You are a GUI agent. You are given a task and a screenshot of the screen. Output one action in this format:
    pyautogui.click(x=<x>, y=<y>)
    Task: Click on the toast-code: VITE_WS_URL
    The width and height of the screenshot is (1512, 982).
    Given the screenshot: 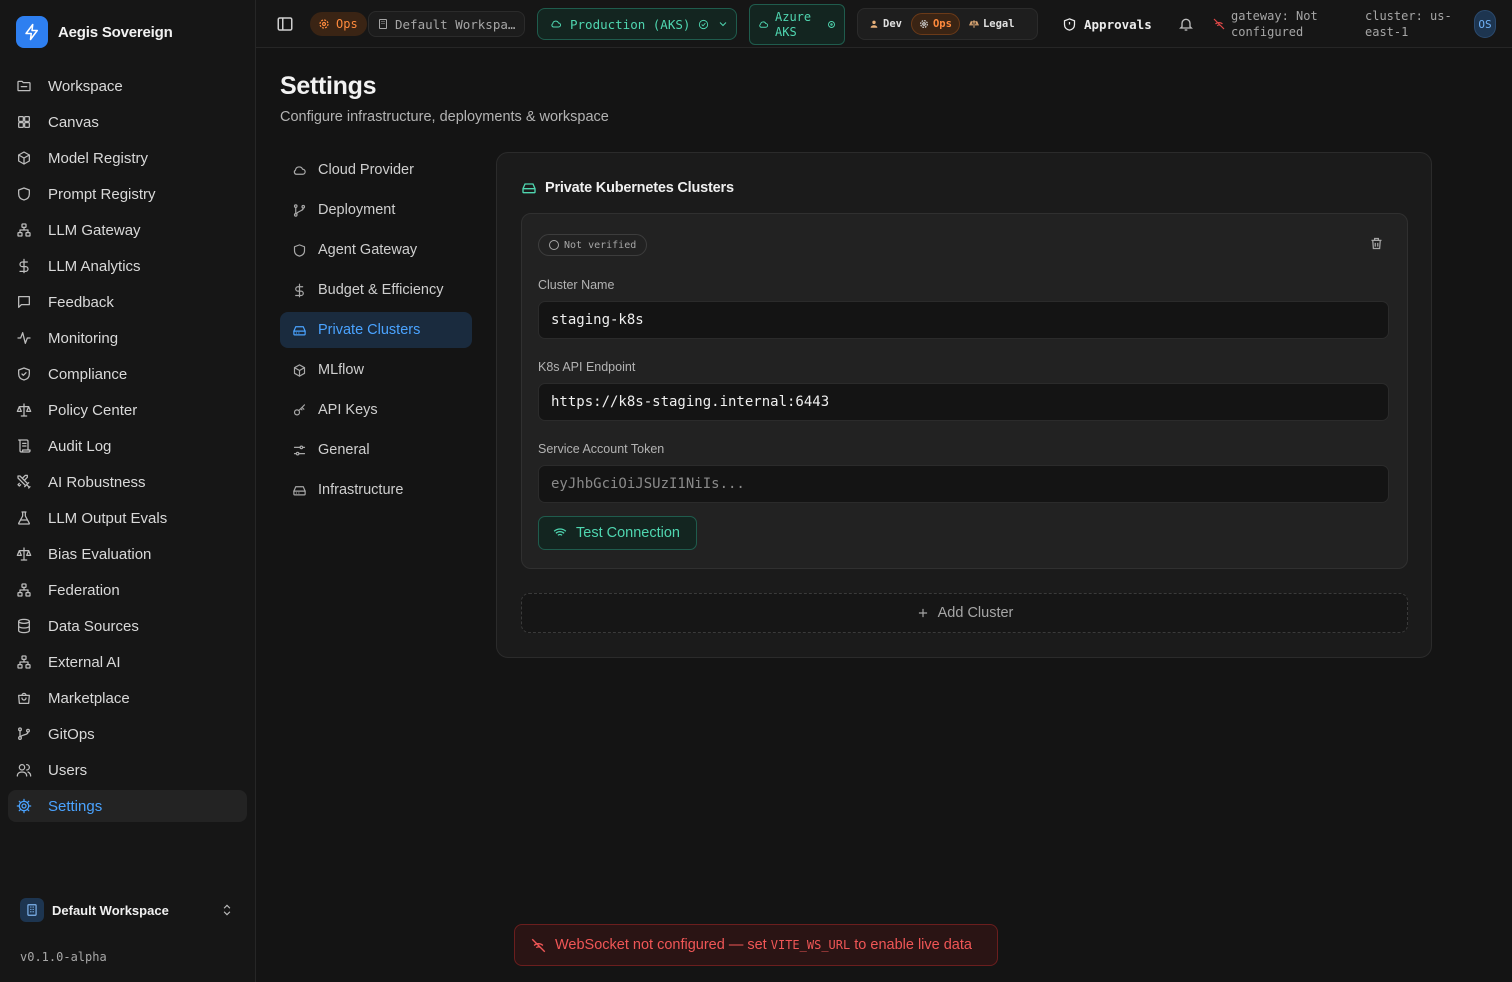 What is the action you would take?
    pyautogui.click(x=810, y=945)
    